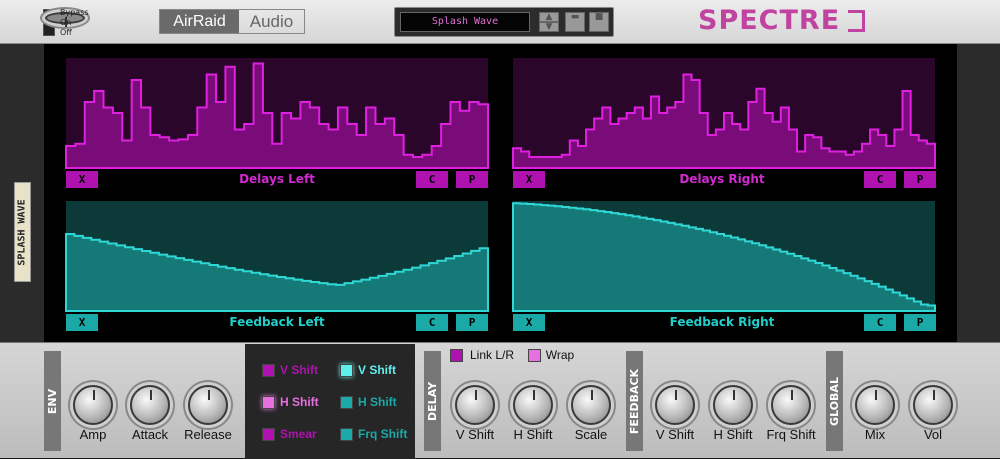 The image size is (1000, 459). I want to click on delay-scale-label: Scale, so click(591, 434).